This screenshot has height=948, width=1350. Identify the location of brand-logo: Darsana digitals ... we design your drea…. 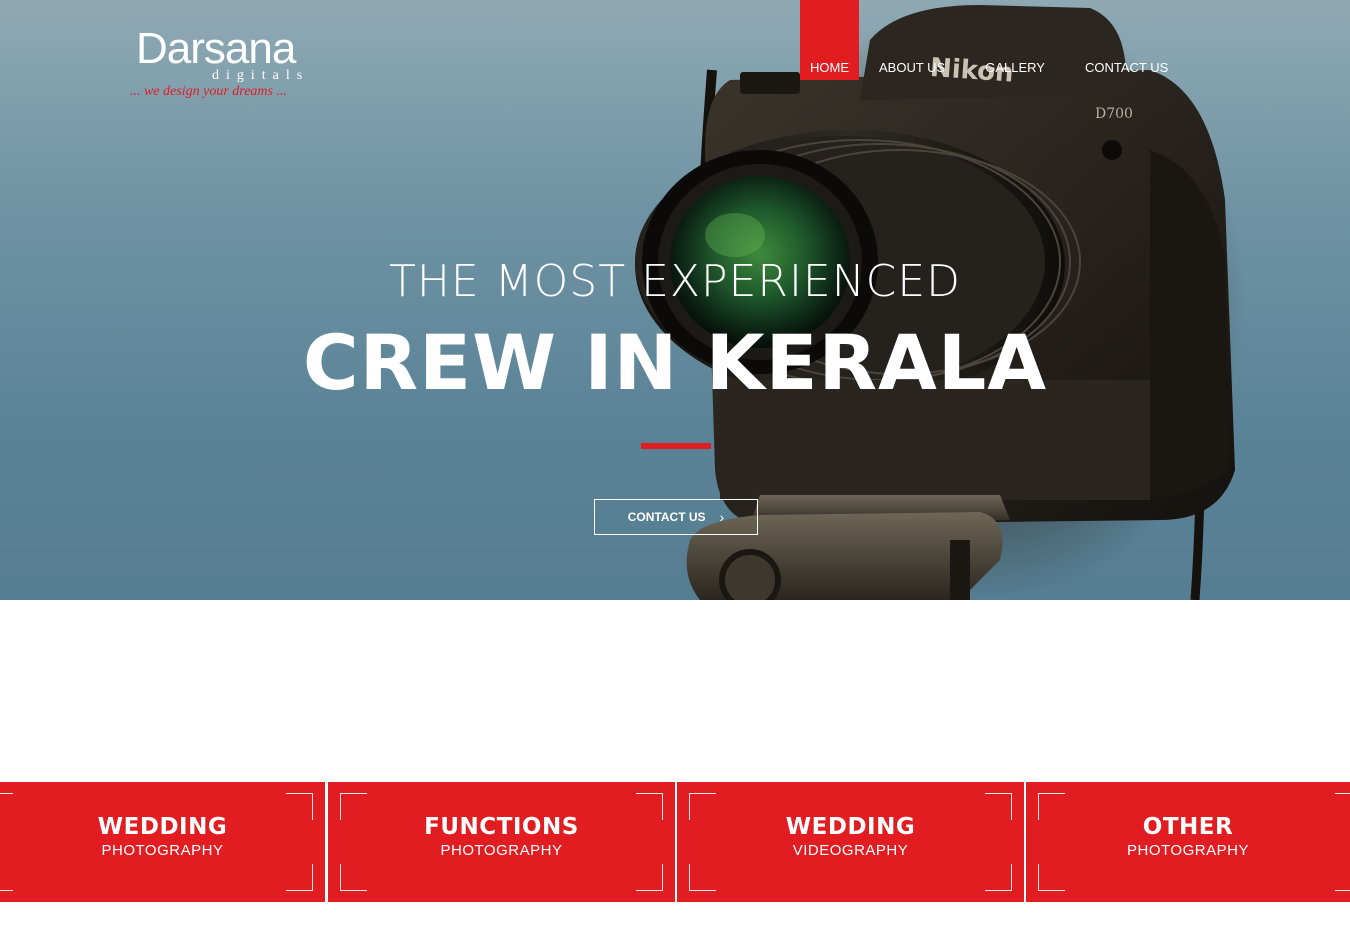
(235, 64).